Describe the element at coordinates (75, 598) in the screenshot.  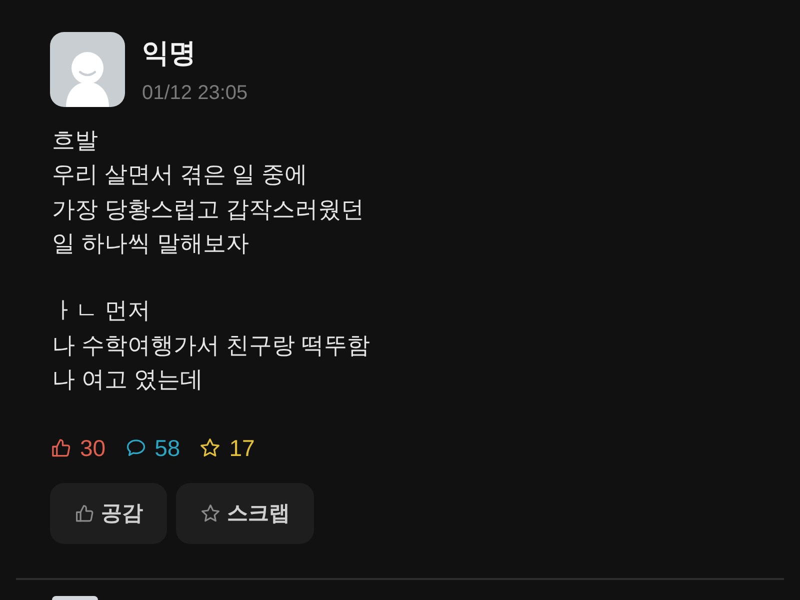
I see `avatar-placeholder` at that location.